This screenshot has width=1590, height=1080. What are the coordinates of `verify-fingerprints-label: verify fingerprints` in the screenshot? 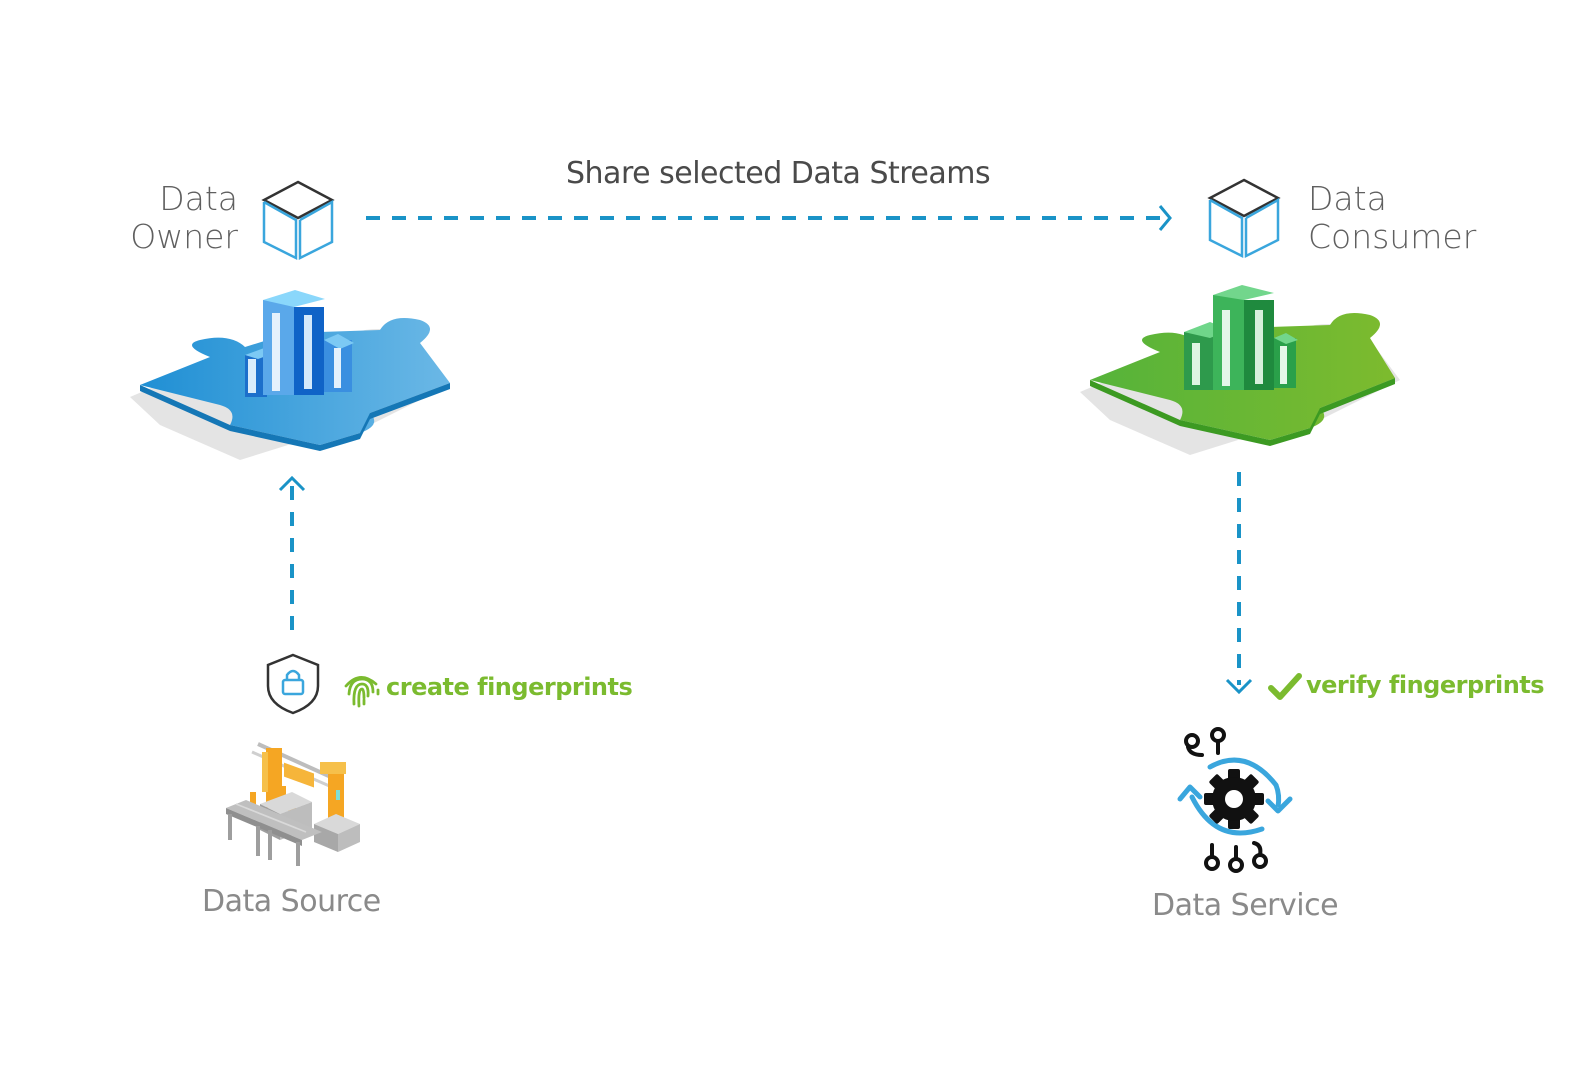 It's located at (1425, 685).